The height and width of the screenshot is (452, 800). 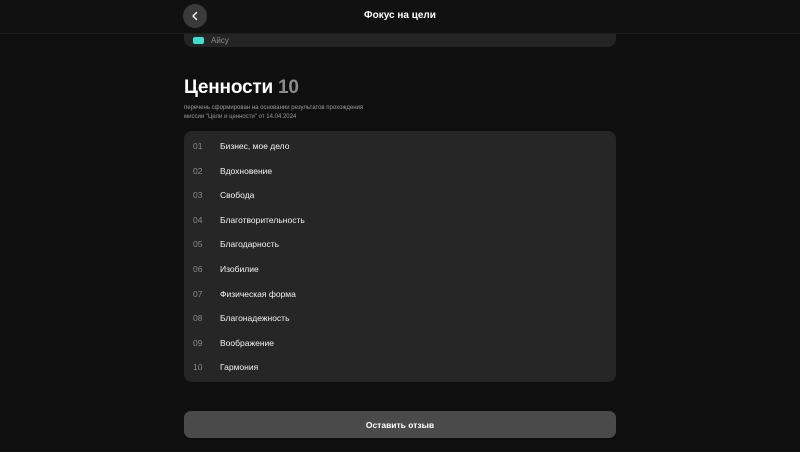 I want to click on list-item: 06 Изобилие, so click(x=400, y=269).